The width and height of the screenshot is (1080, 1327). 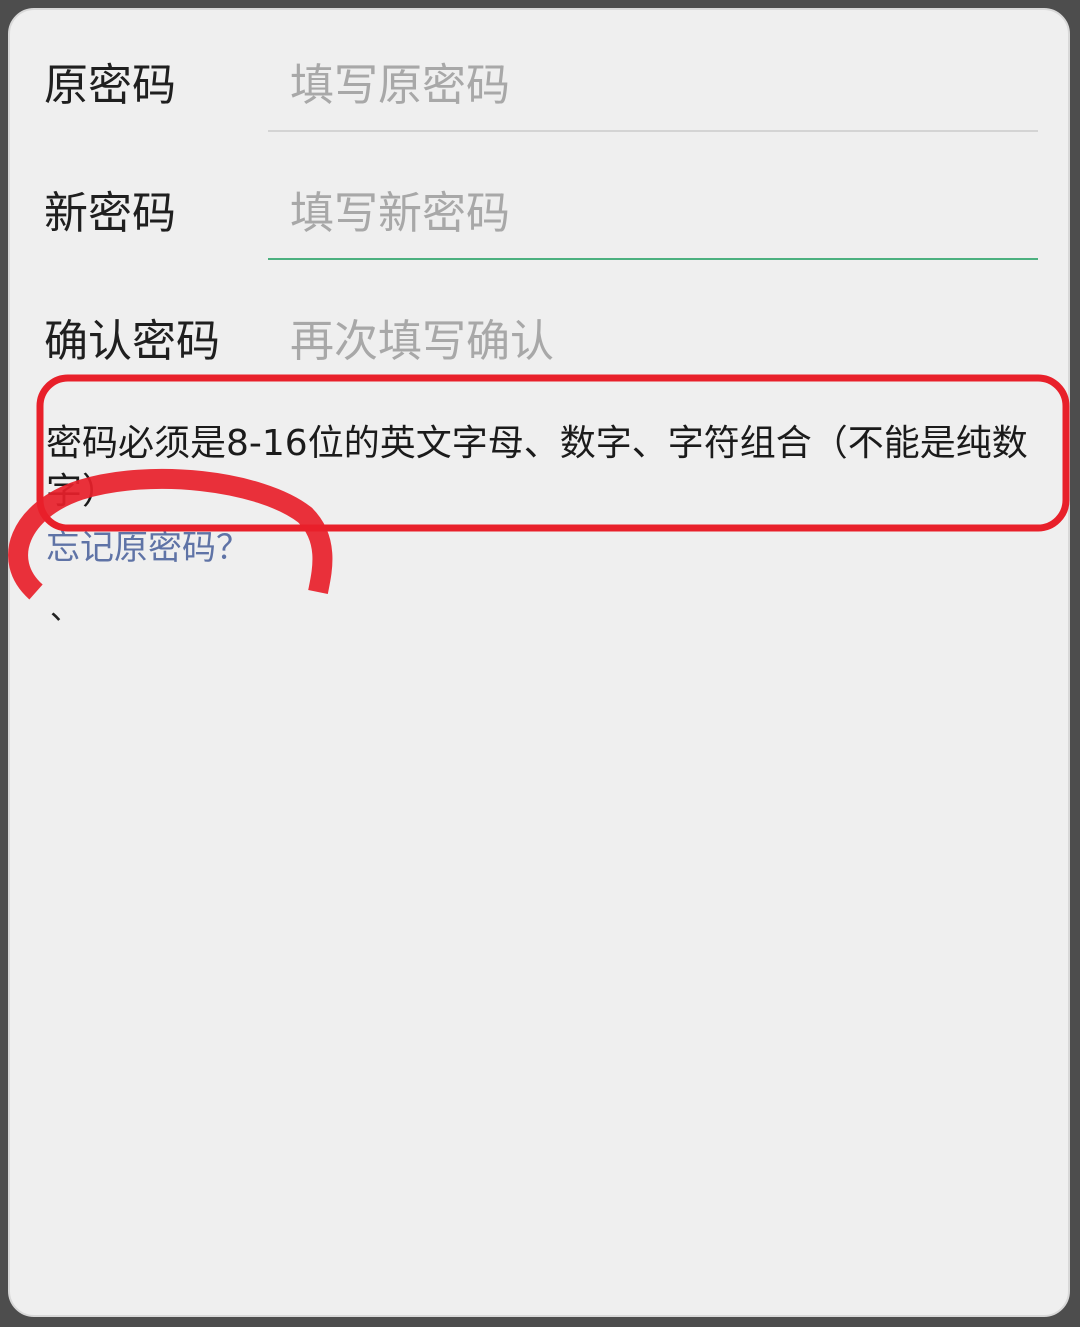 I want to click on old-password-label: 原密码, so click(x=110, y=85).